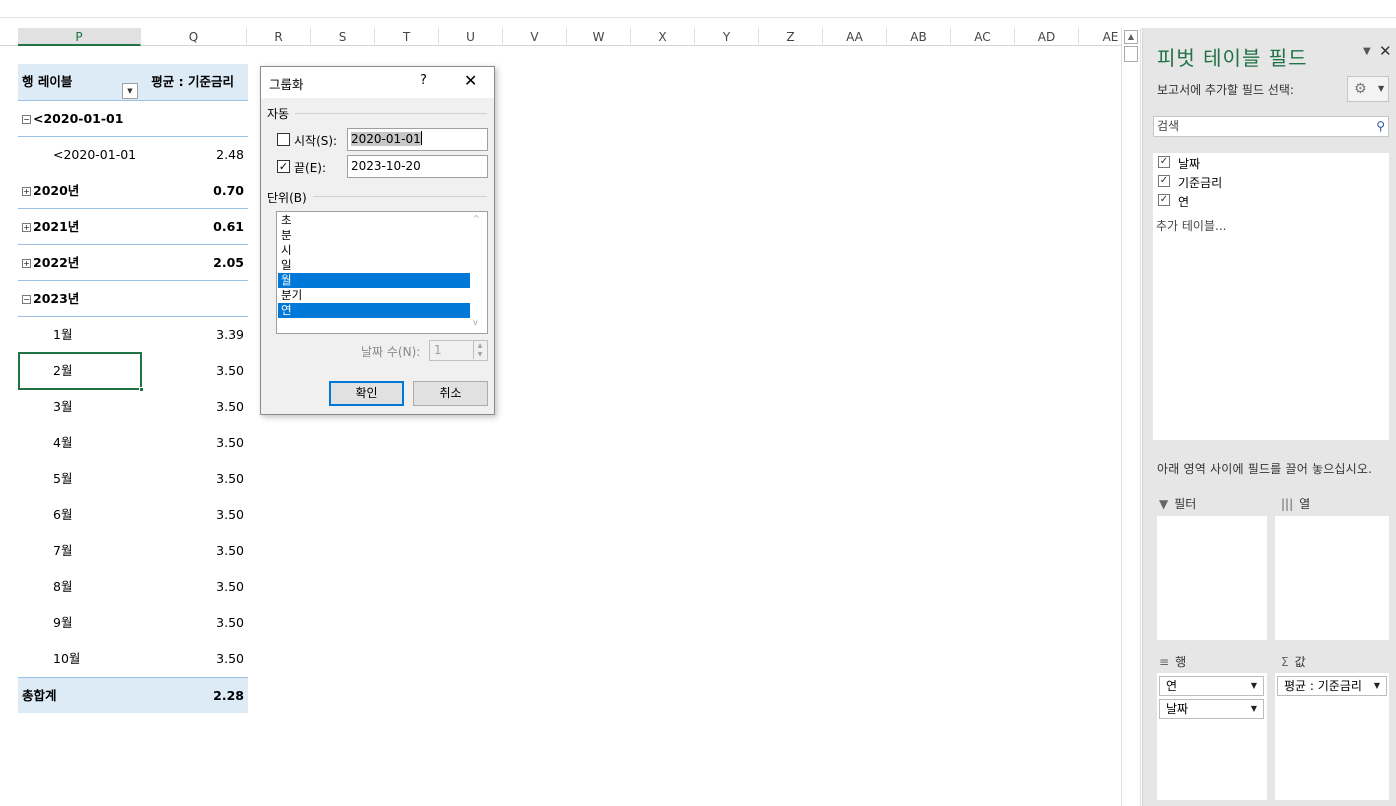 The height and width of the screenshot is (806, 1396). What do you see at coordinates (663, 37) in the screenshot?
I see `column-header-x: X` at bounding box center [663, 37].